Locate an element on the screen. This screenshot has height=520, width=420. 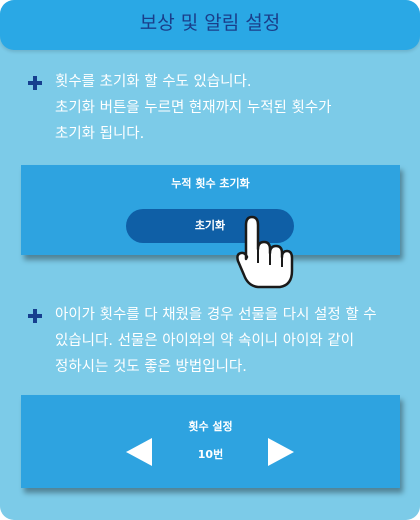
gift-description-line: 있습니다. 선물은 아이와의 약 속이니 아이와 같이 is located at coordinates (205, 341).